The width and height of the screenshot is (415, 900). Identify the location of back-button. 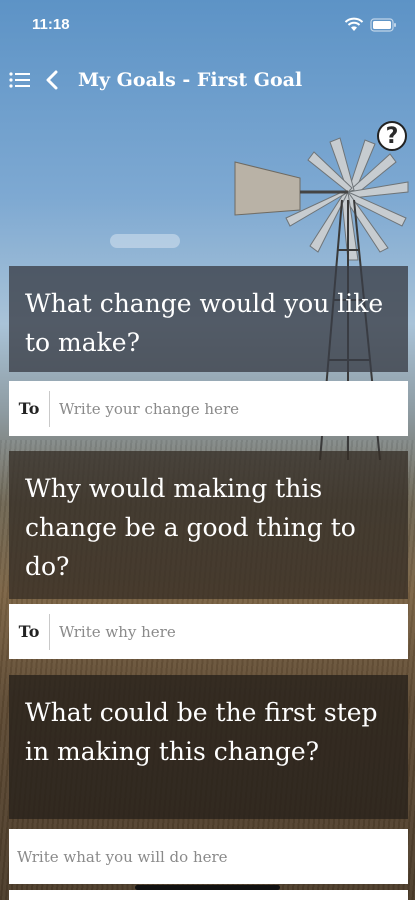
(52, 80).